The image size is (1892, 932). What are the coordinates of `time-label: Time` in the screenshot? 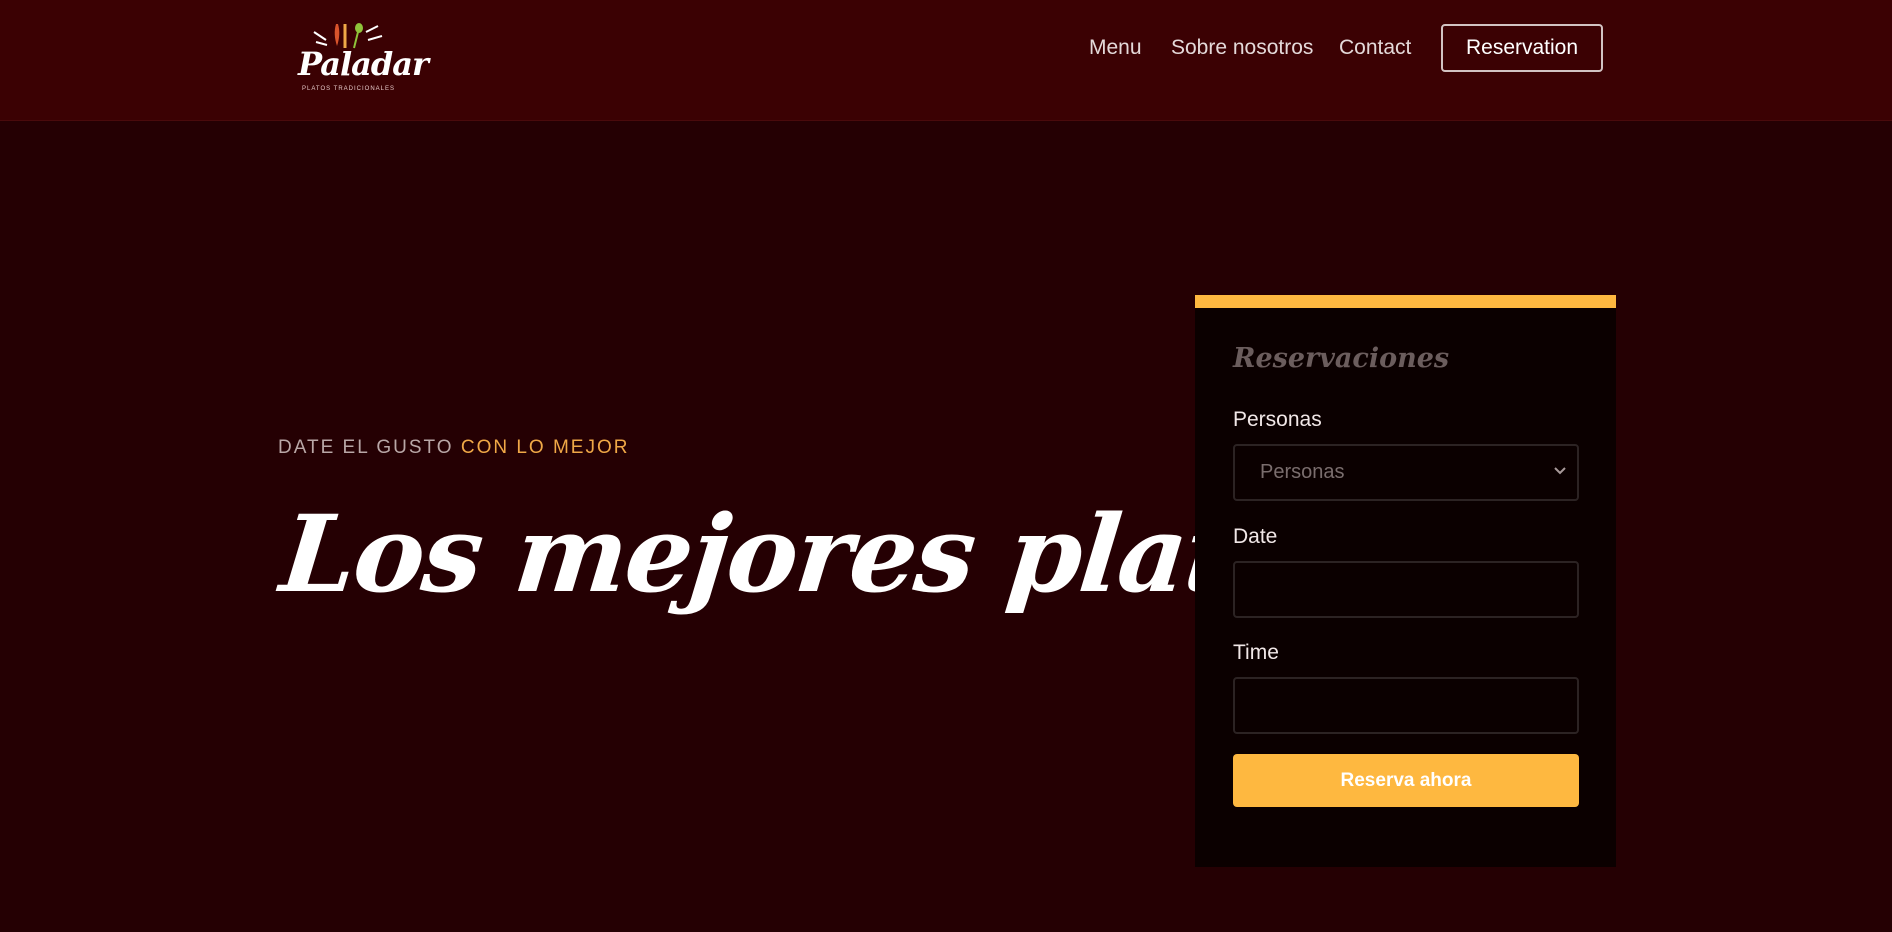 It's located at (1256, 652).